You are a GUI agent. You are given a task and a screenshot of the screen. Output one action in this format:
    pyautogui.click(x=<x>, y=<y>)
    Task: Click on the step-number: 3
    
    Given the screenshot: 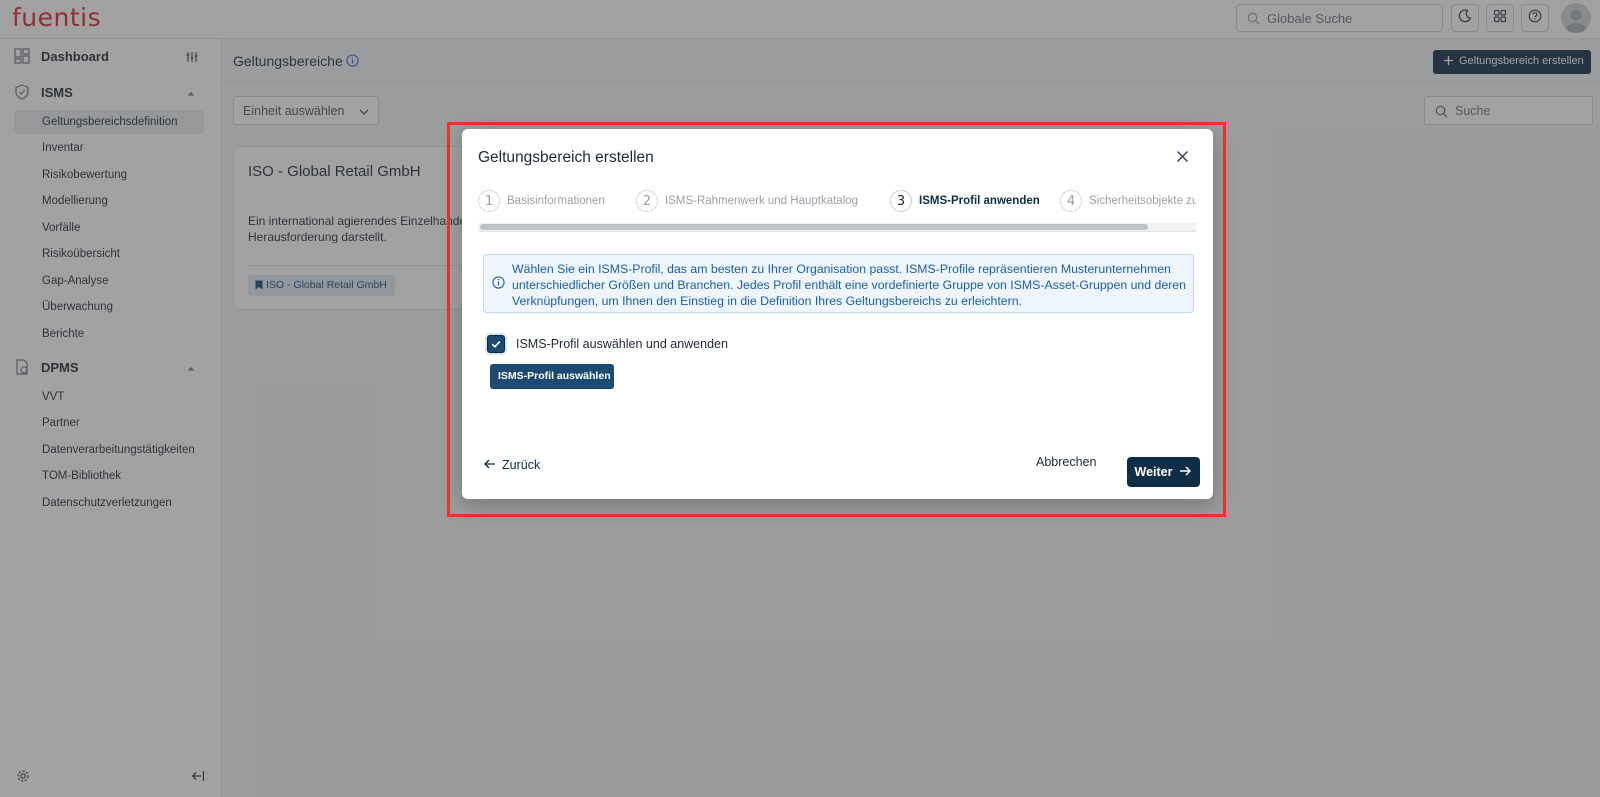 What is the action you would take?
    pyautogui.click(x=901, y=201)
    